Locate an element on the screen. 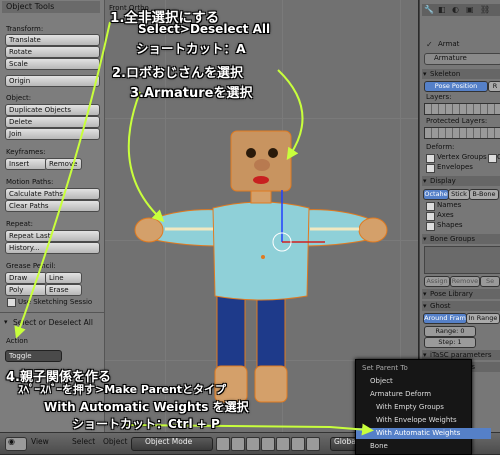 The height and width of the screenshot is (455, 500). arrow-to-armature is located at coordinates (146, 157).